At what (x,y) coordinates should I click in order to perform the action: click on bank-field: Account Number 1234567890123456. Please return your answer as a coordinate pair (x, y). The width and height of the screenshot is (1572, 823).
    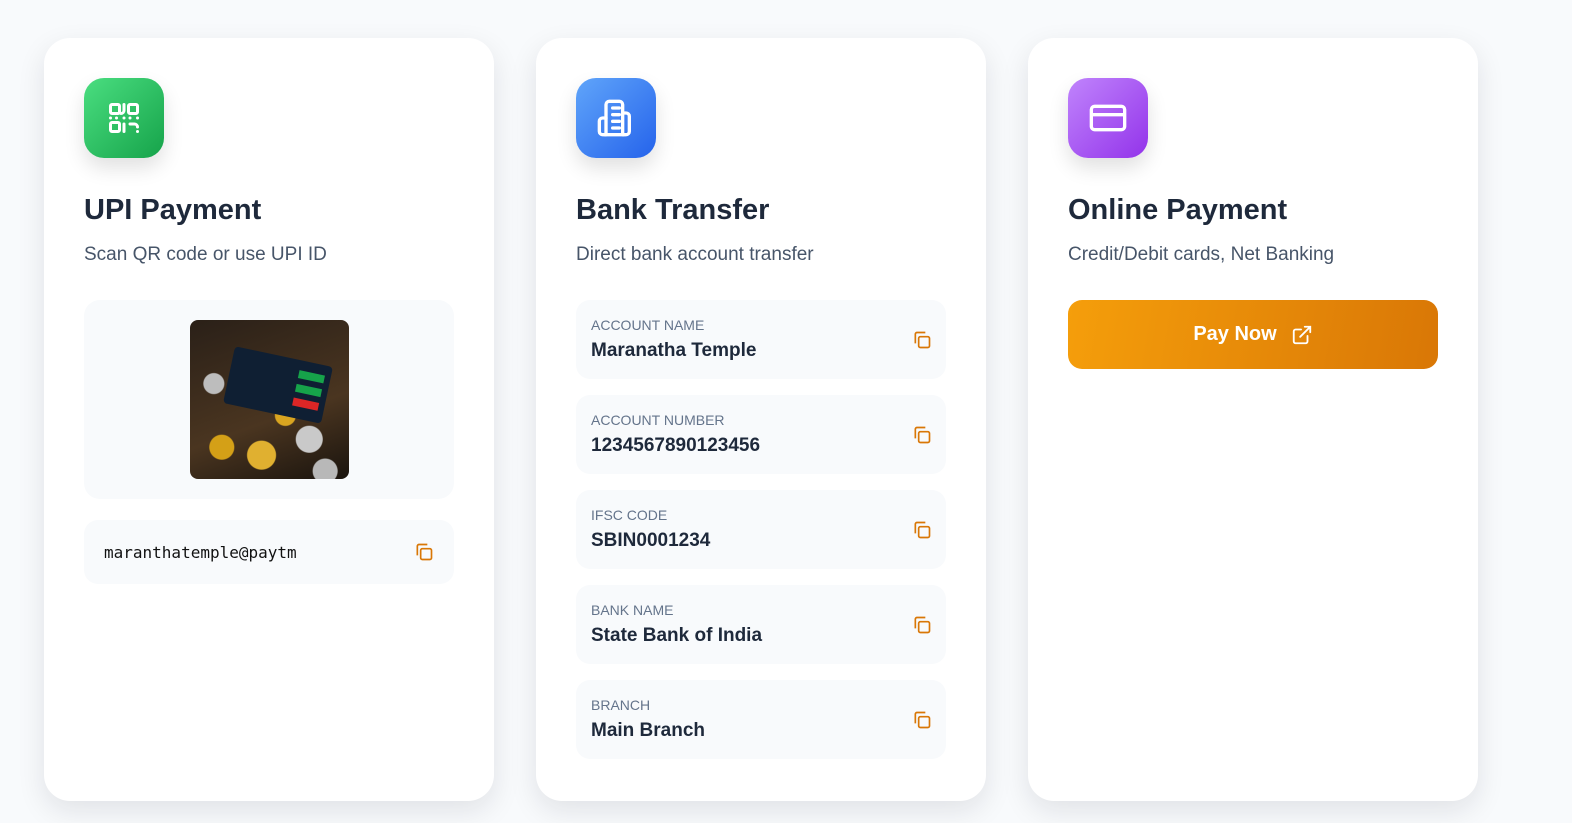
    Looking at the image, I should click on (761, 434).